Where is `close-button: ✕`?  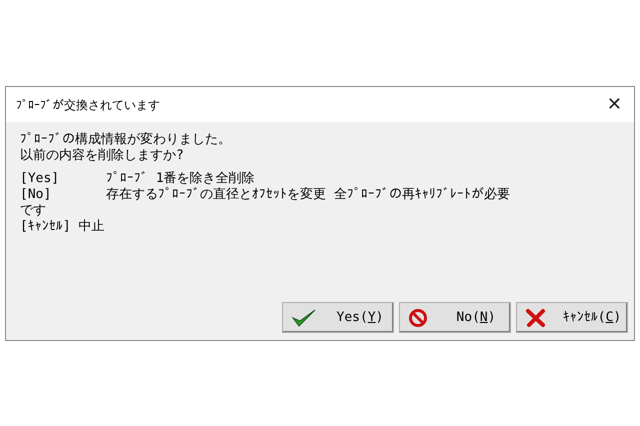 close-button: ✕ is located at coordinates (614, 104).